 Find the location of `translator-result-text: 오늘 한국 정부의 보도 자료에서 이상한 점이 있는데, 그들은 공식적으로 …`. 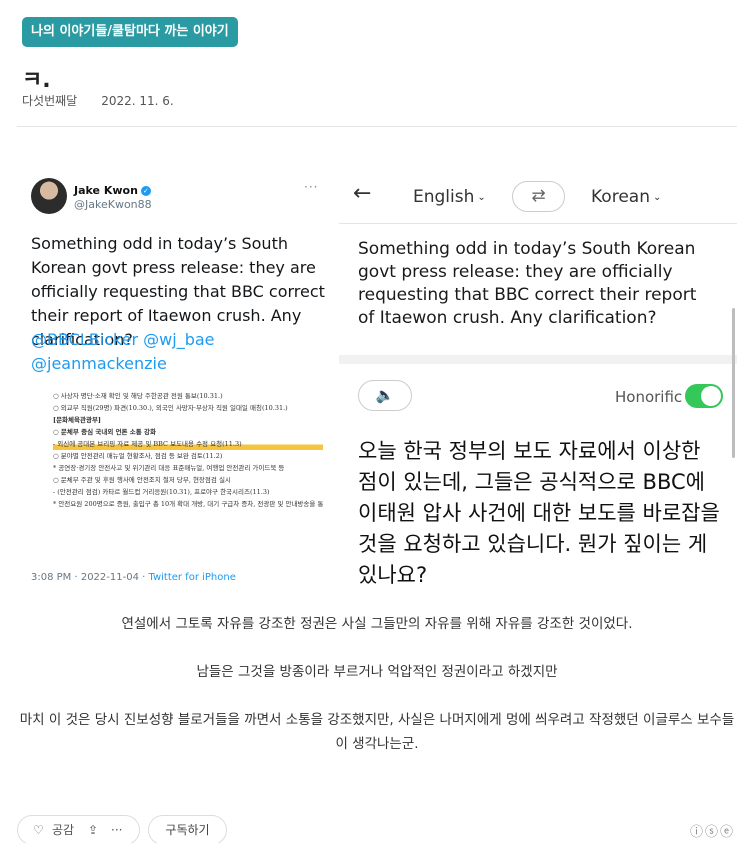

translator-result-text: 오늘 한국 정부의 보도 자료에서 이상한 점이 있는데, 그들은 공식적으로 … is located at coordinates (539, 513).